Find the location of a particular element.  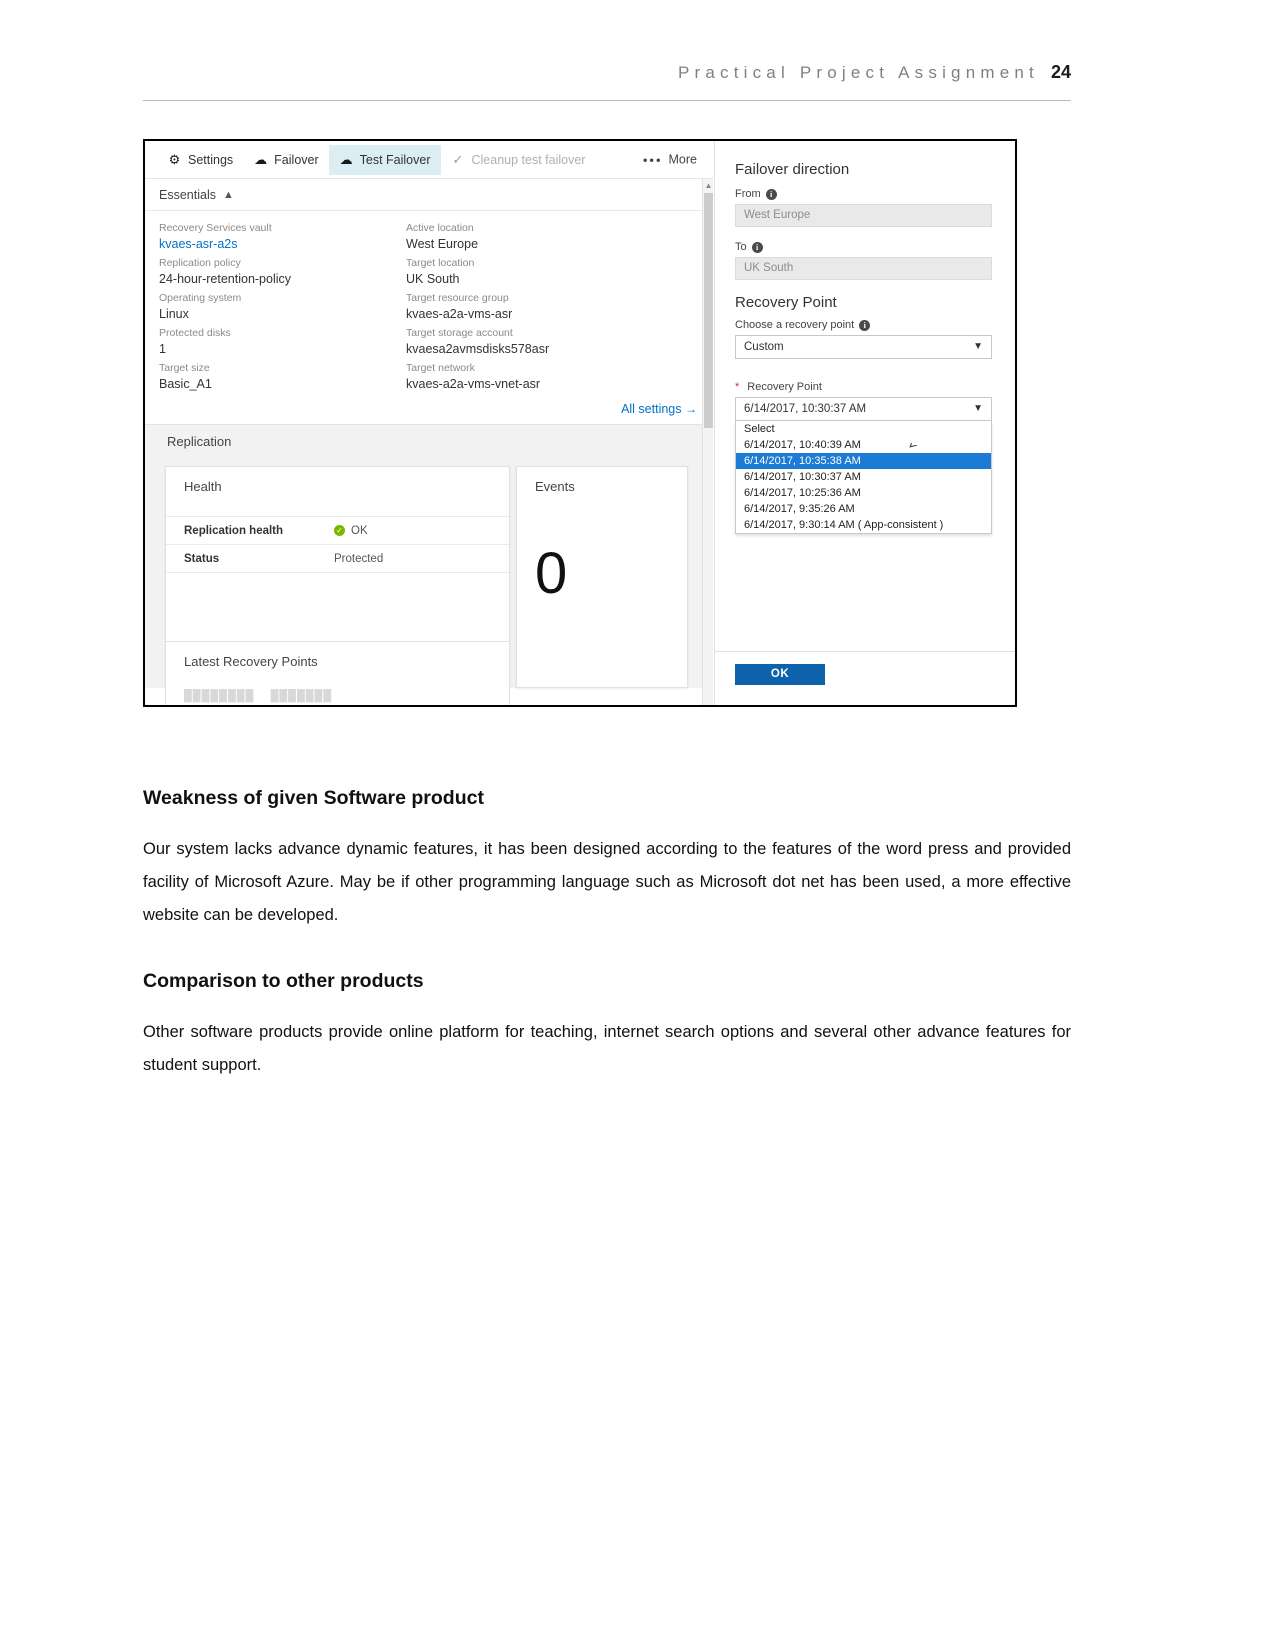

scrollbar-thumb is located at coordinates (708, 310).